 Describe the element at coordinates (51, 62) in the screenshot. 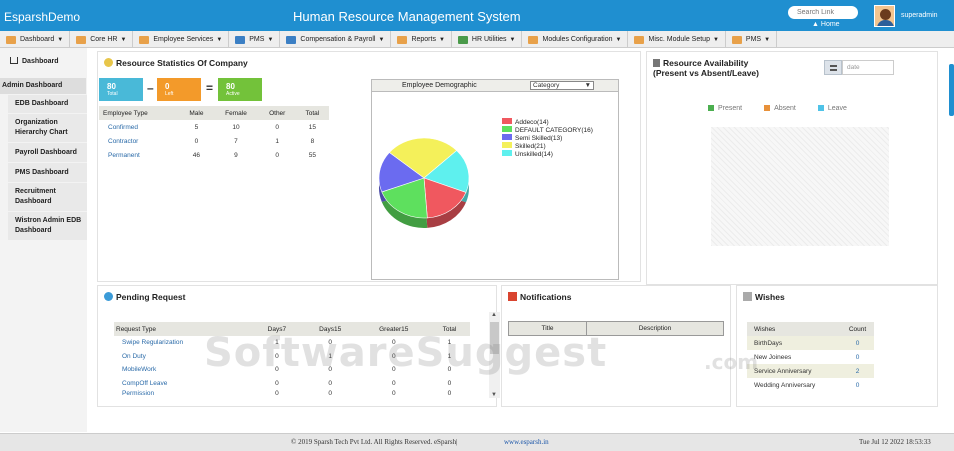

I see `sidebar-title: Dashboard` at that location.